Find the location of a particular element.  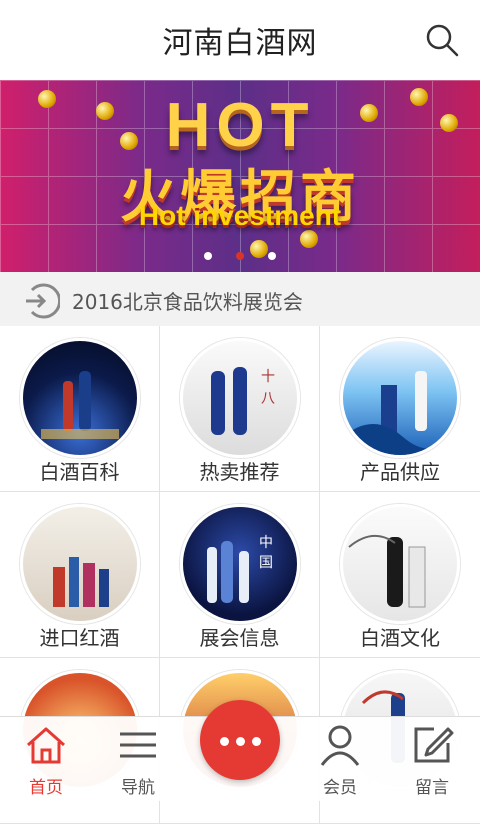

category-label: 进口红酒 is located at coordinates (79, 638).